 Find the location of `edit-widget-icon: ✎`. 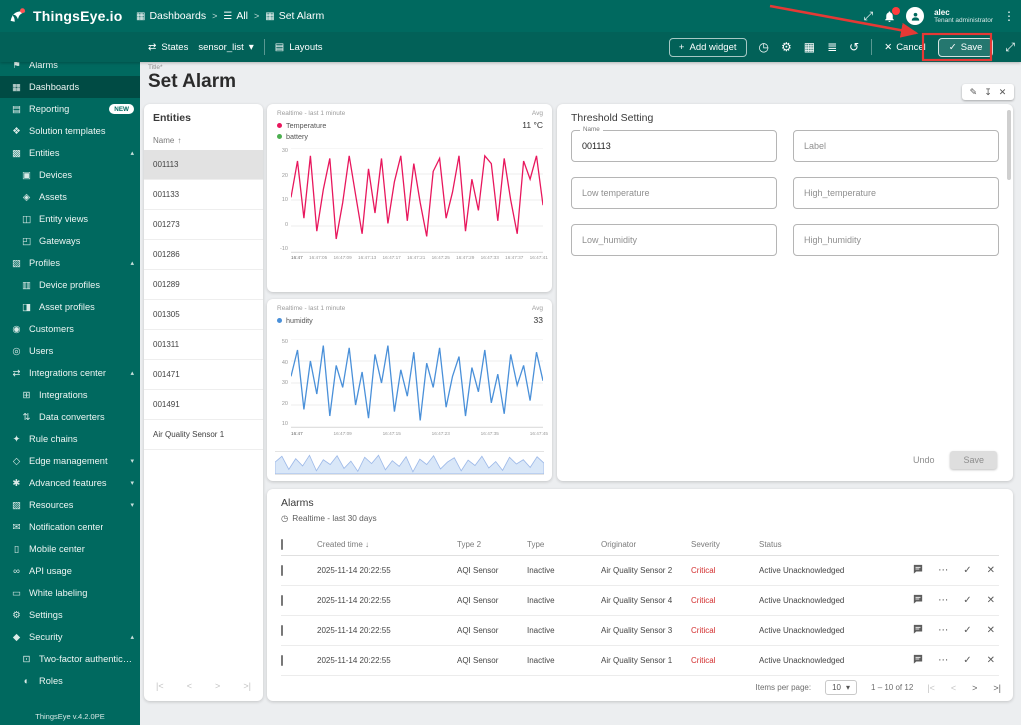

edit-widget-icon: ✎ is located at coordinates (974, 92).